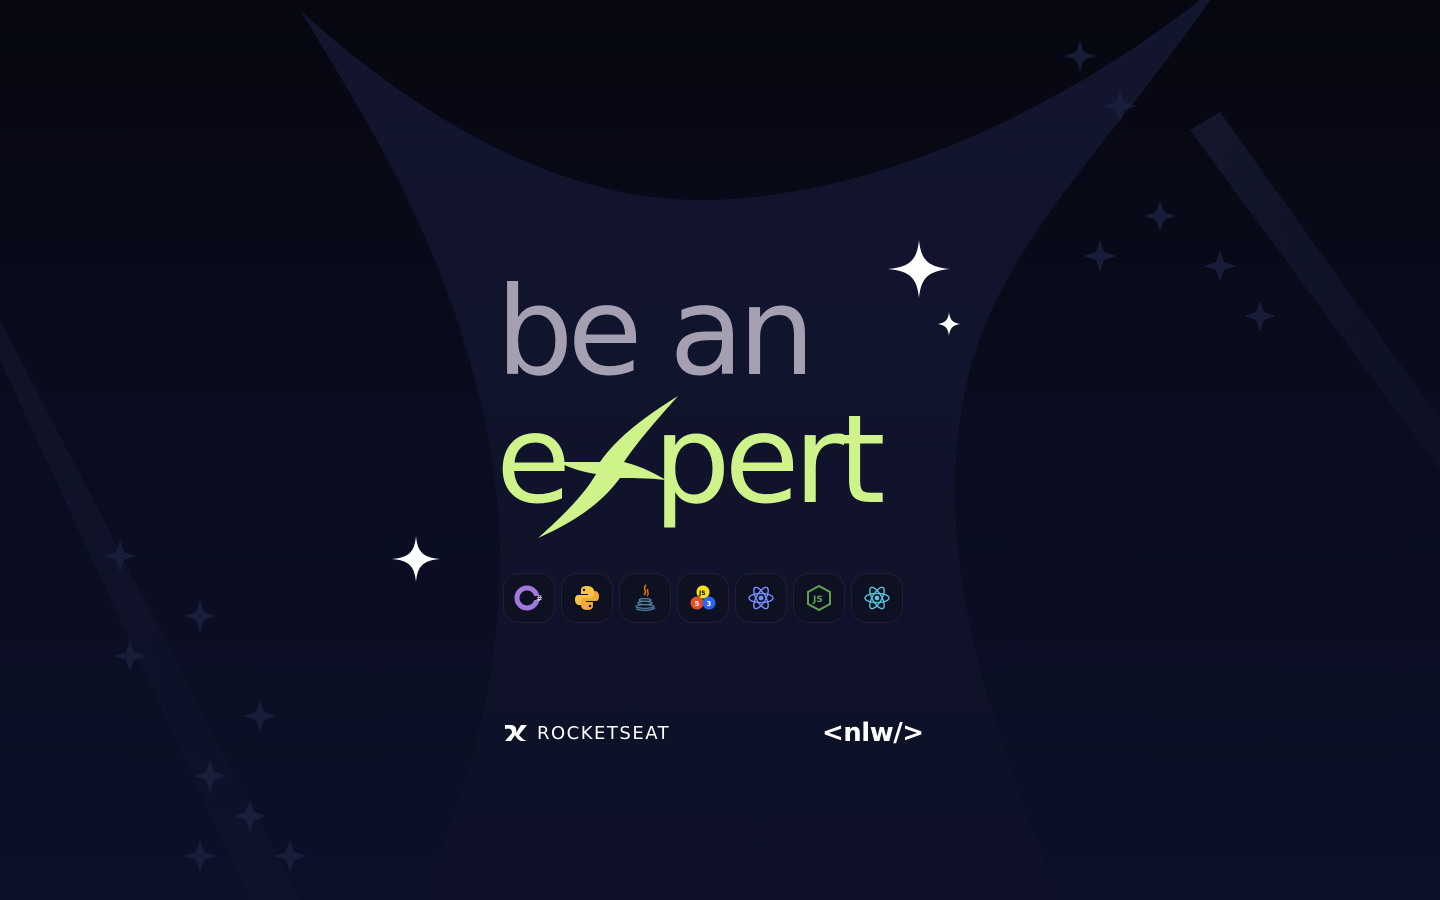 This screenshot has width=1440, height=900. I want to click on rocketseat-logo: ROCKETSEAT, so click(586, 733).